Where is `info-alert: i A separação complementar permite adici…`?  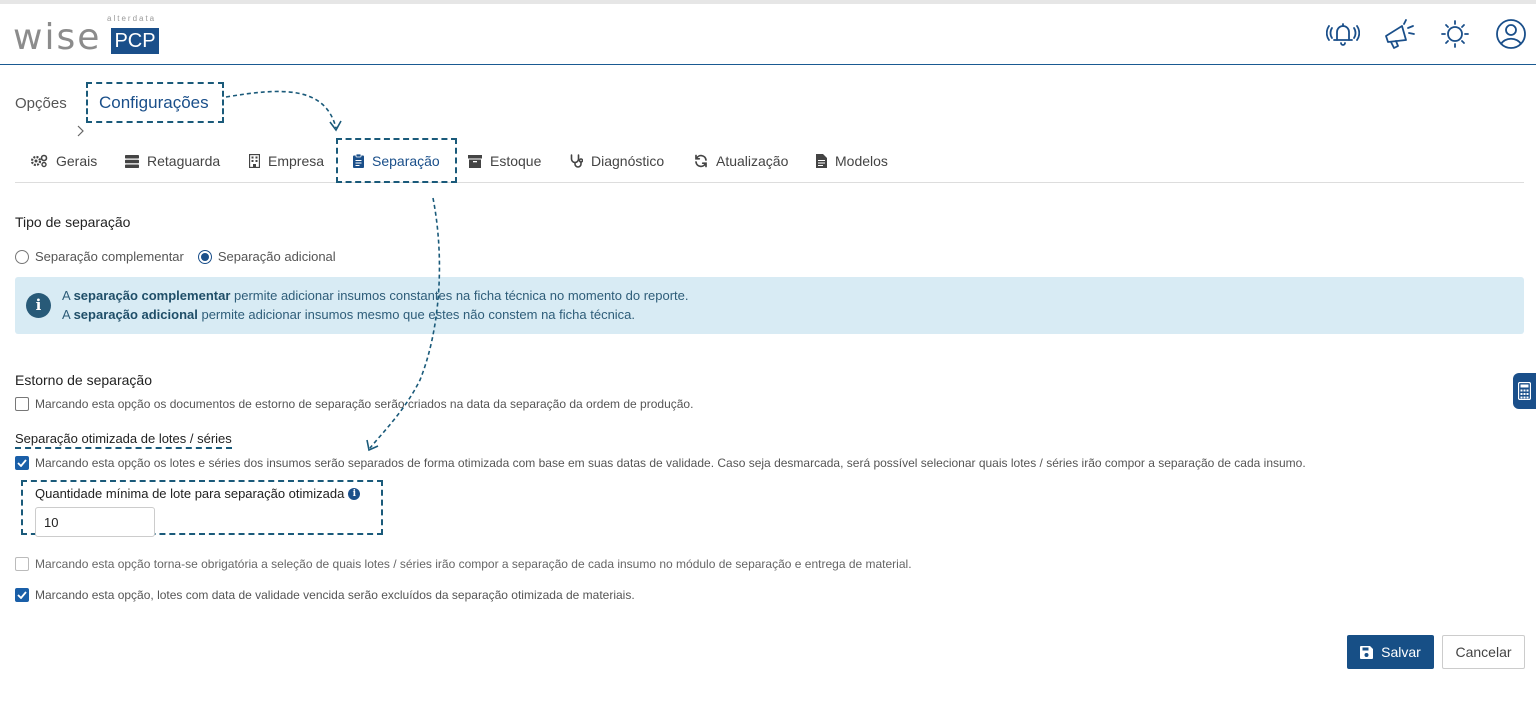 info-alert: i A separação complementar permite adici… is located at coordinates (769, 305).